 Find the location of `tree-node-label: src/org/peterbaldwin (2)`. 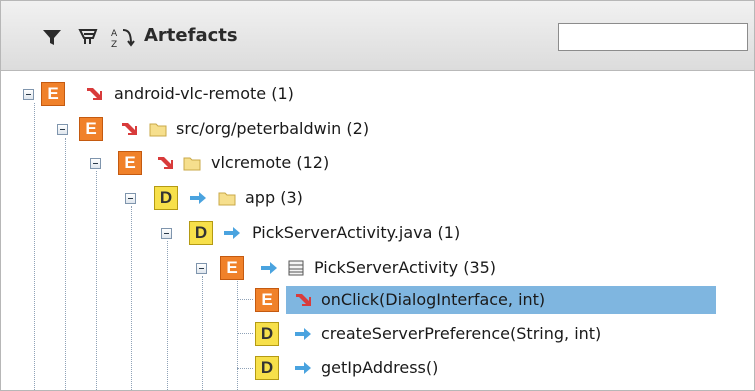

tree-node-label: src/org/peterbaldwin (2) is located at coordinates (273, 128).